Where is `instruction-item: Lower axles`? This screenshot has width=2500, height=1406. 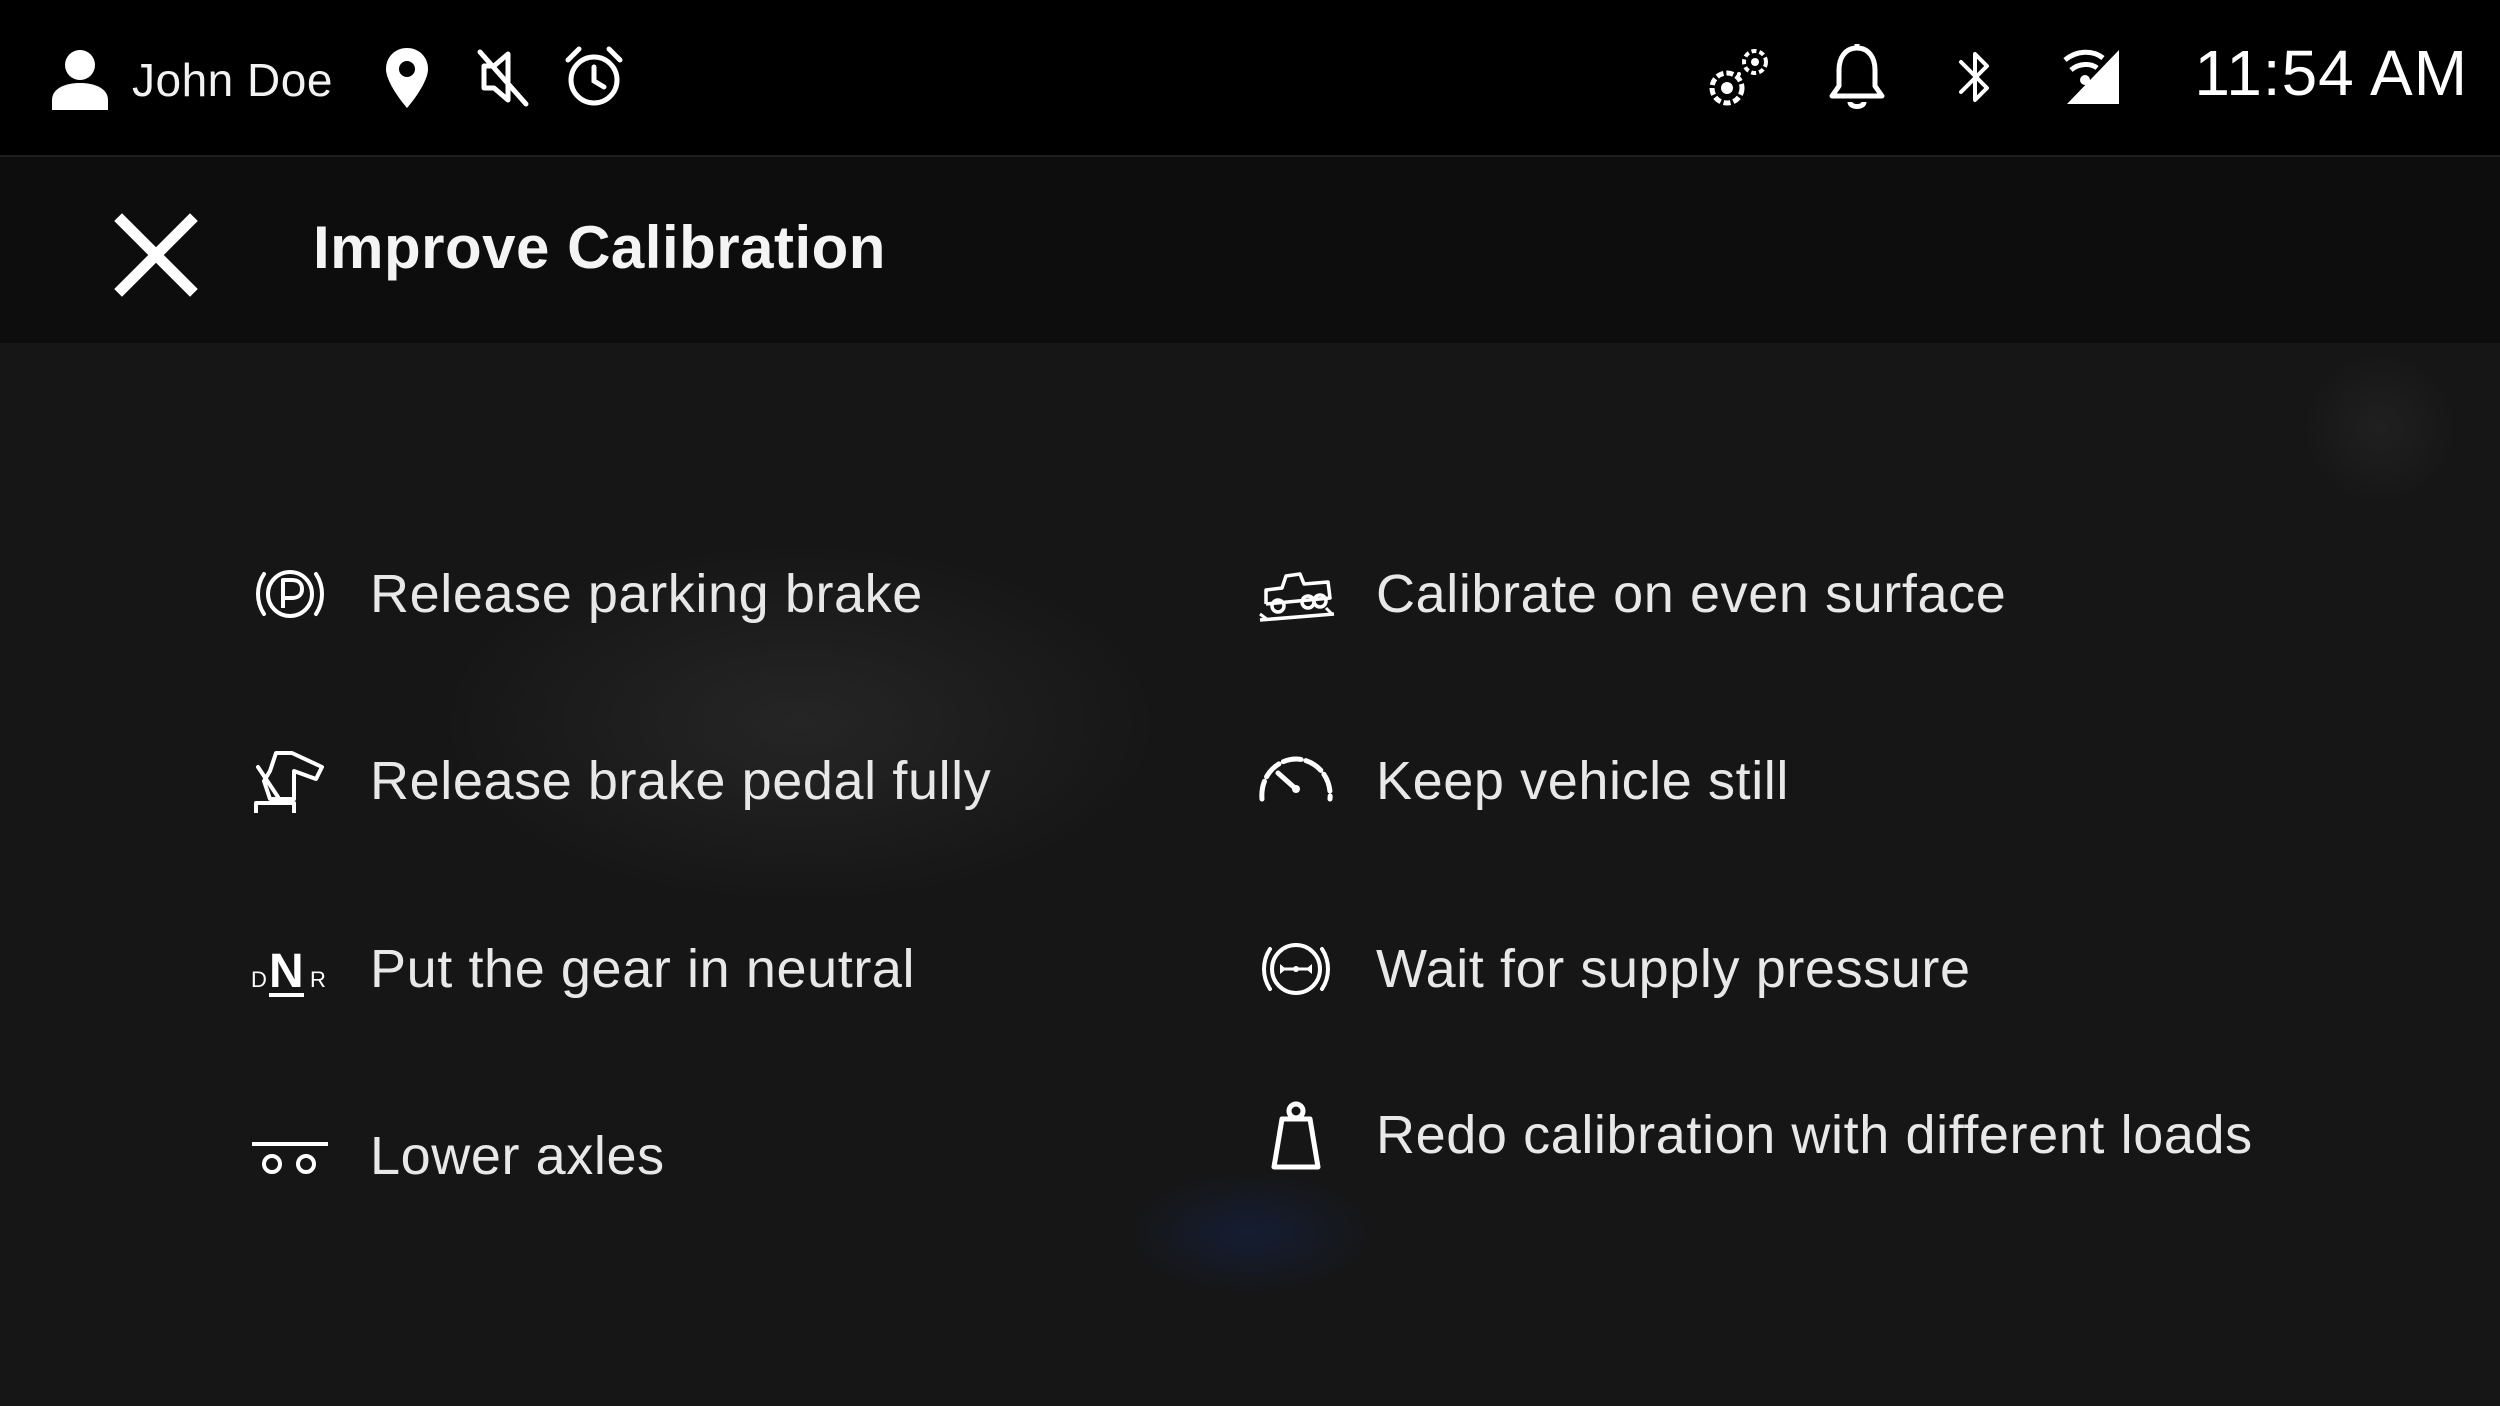
instruction-item: Lower axles is located at coordinates (457, 1156).